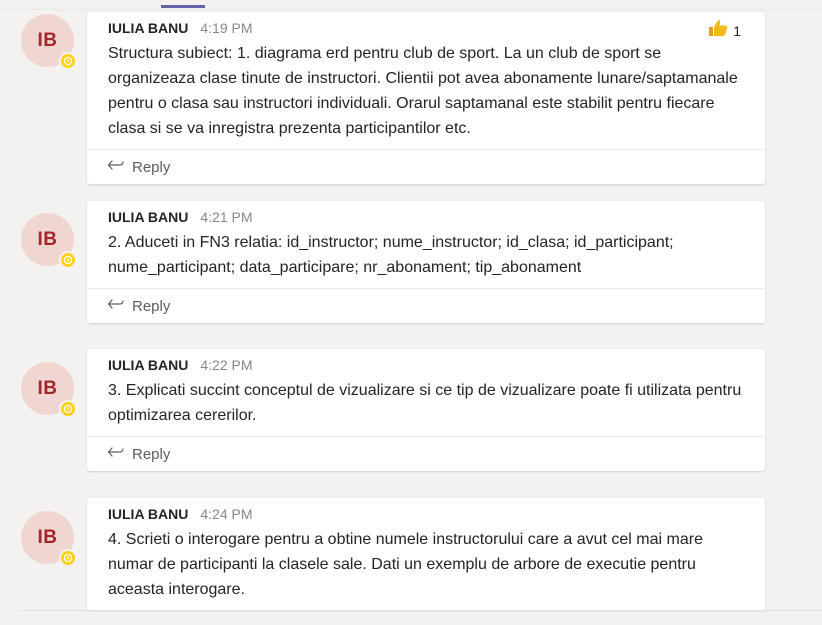 Image resolution: width=822 pixels, height=625 pixels. What do you see at coordinates (226, 217) in the screenshot?
I see `message-timestamp: 4:21 PM` at bounding box center [226, 217].